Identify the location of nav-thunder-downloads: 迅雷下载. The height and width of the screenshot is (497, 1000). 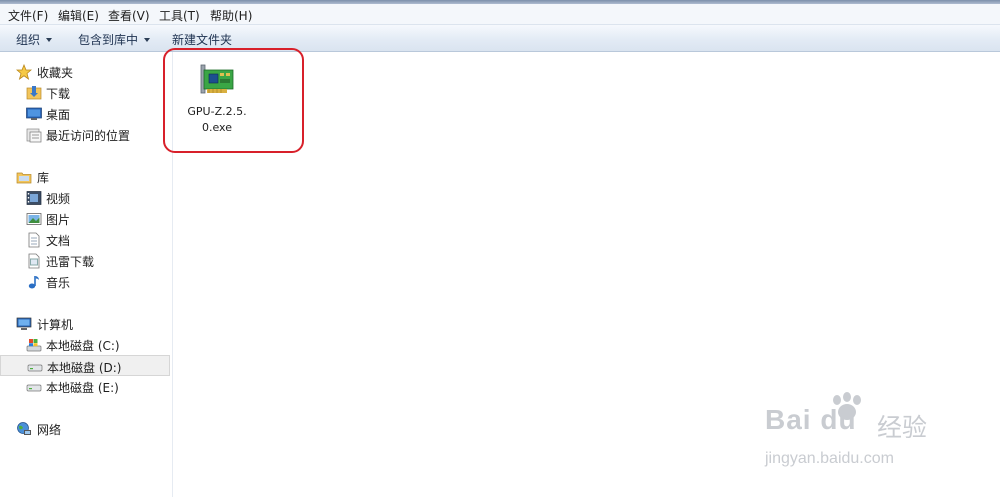
(96, 260).